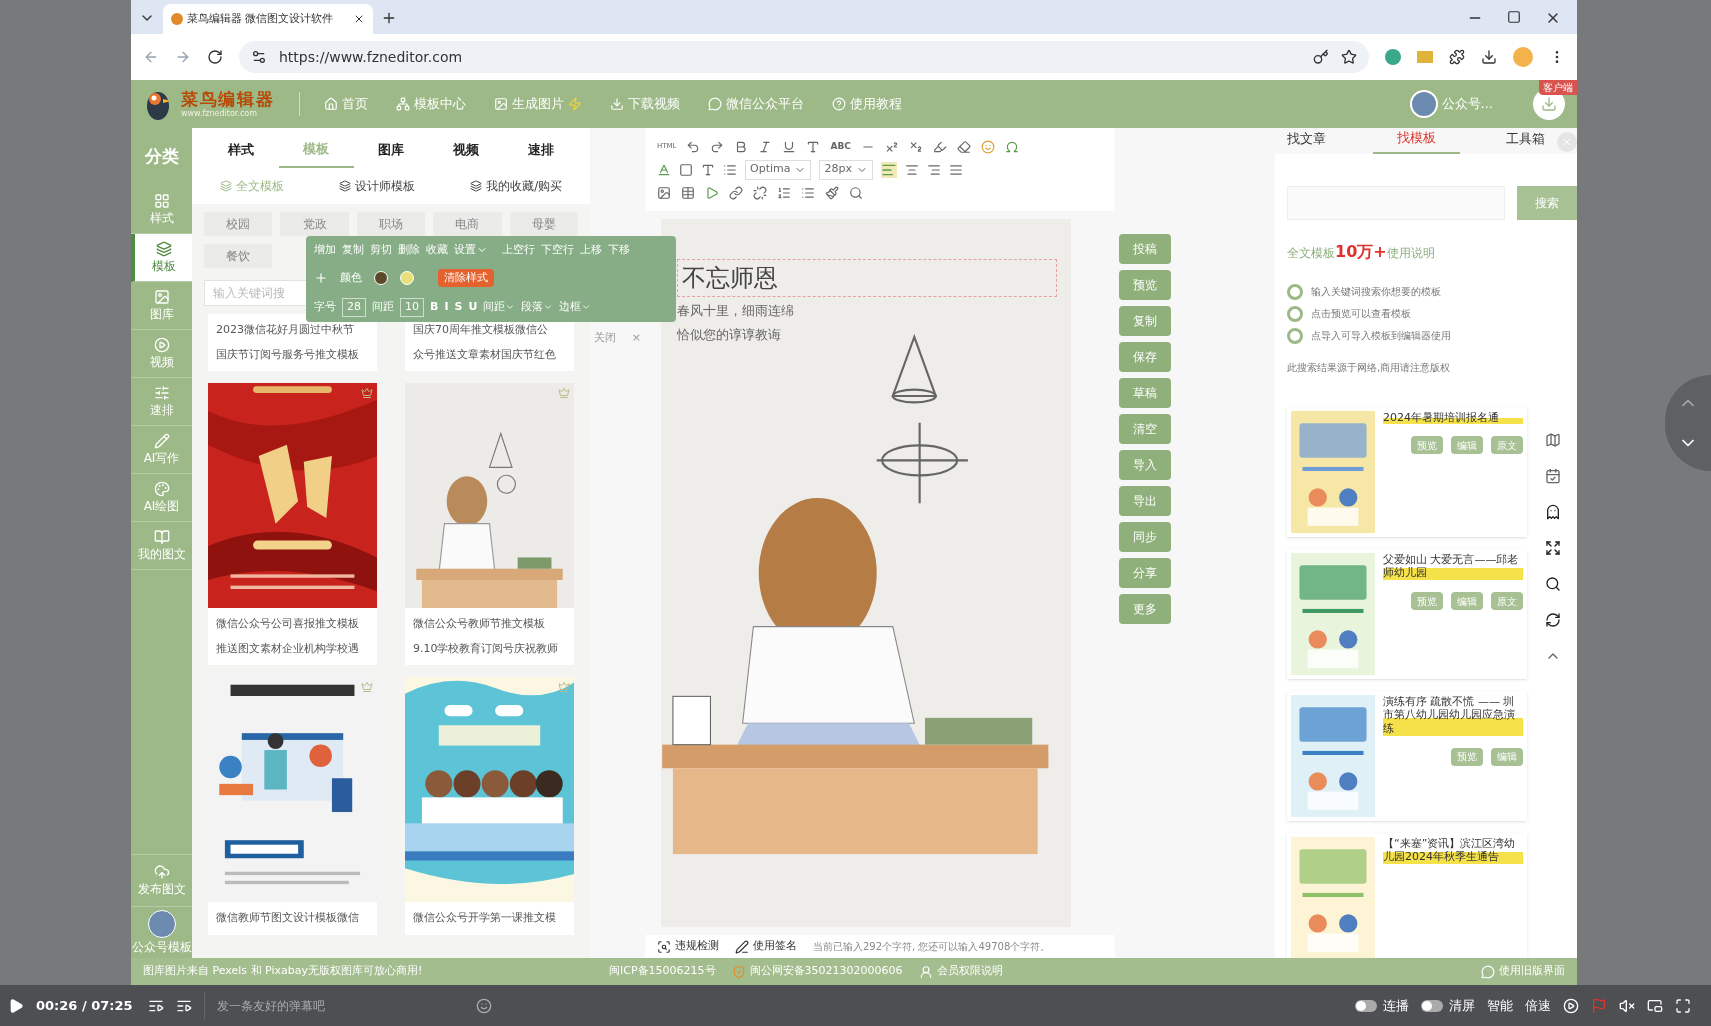  What do you see at coordinates (1145, 609) in the screenshot?
I see `action-button: 更多` at bounding box center [1145, 609].